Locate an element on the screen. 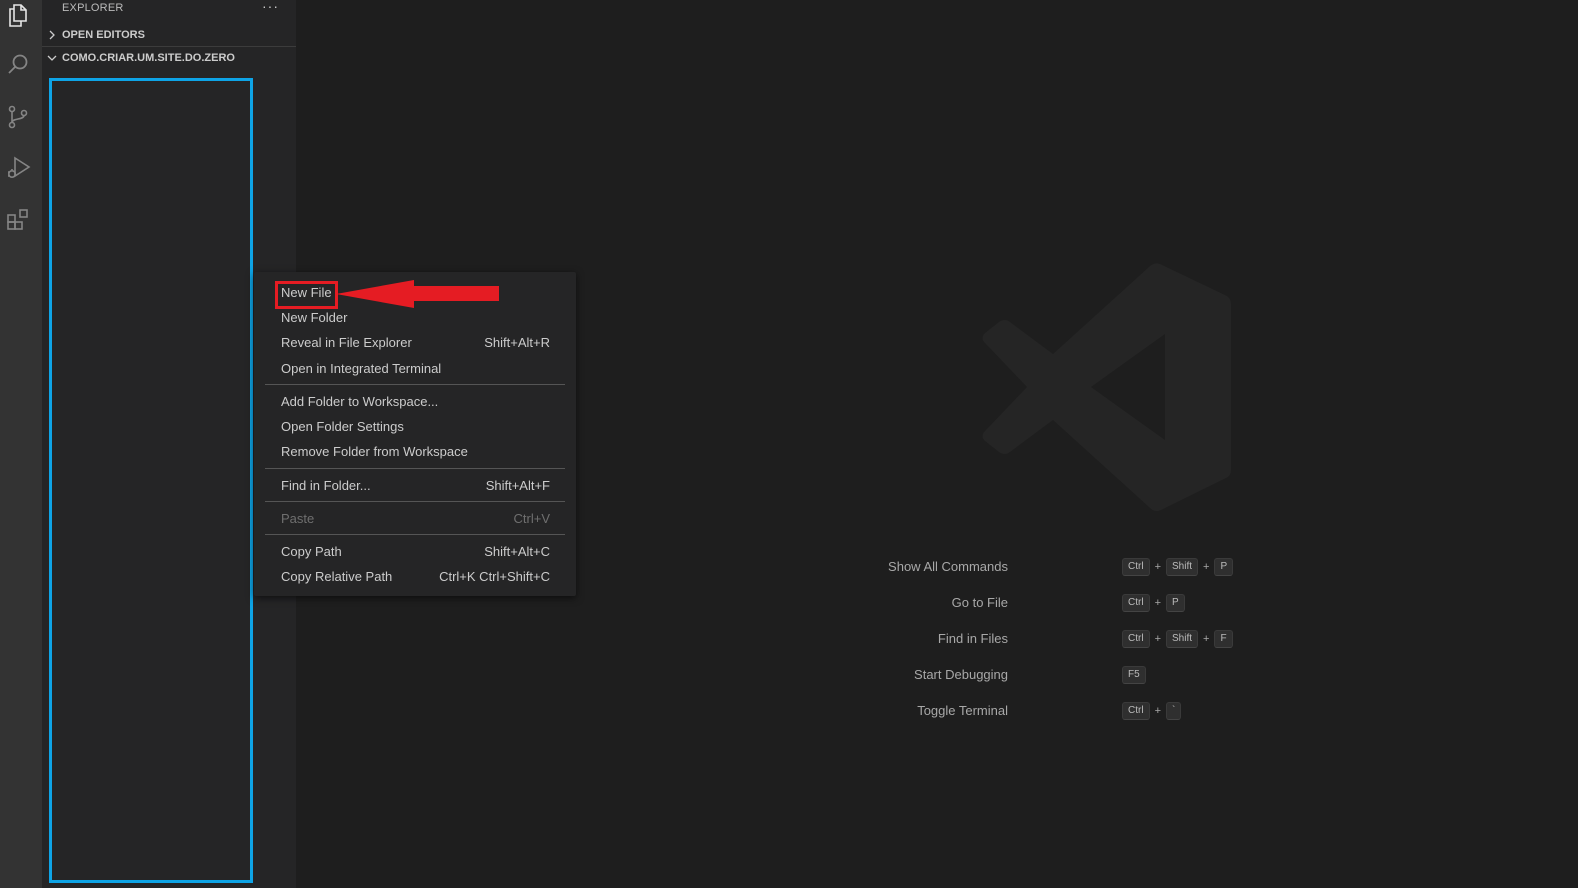 The height and width of the screenshot is (888, 1578). chevron-down-icon is located at coordinates (52, 58).